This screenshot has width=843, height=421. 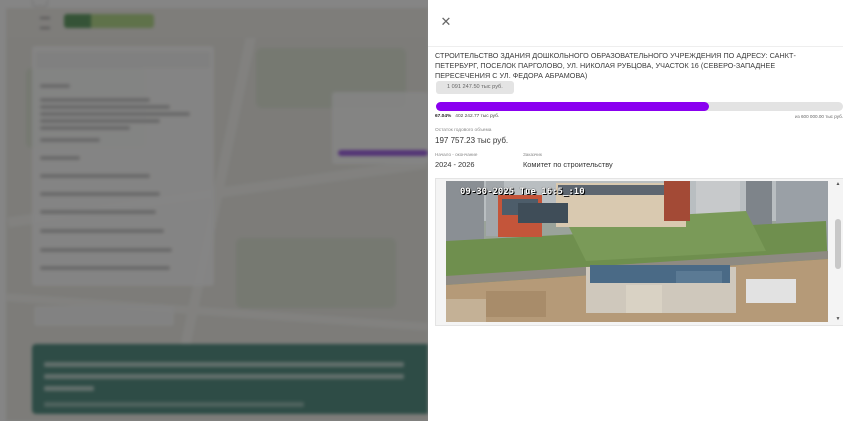 I want to click on period-value: 2024 - 2026, so click(x=455, y=164).